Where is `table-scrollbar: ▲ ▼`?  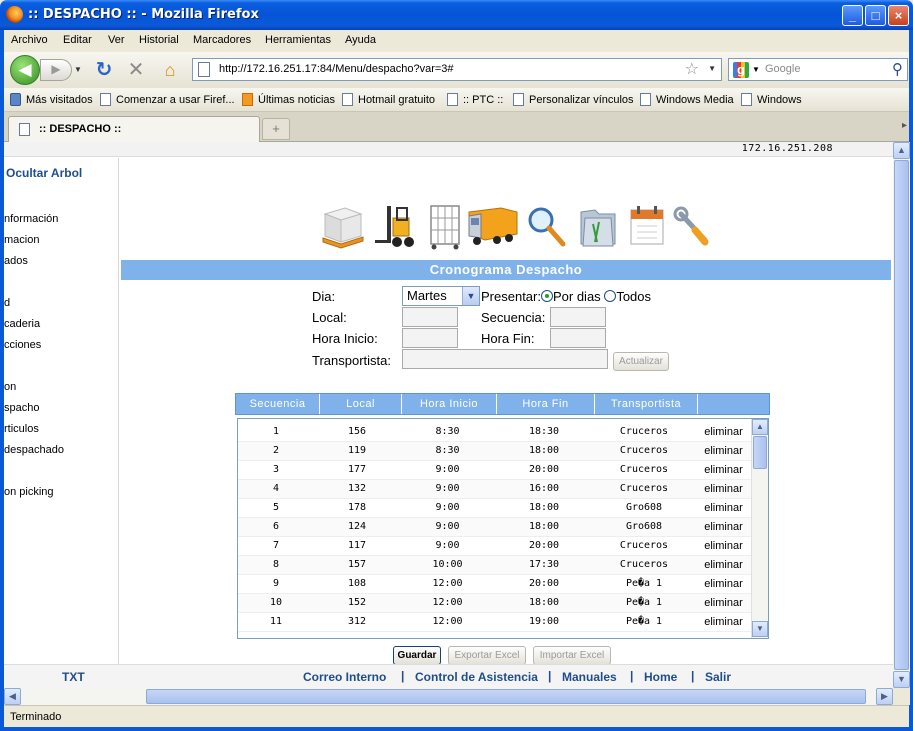 table-scrollbar: ▲ ▼ is located at coordinates (759, 528).